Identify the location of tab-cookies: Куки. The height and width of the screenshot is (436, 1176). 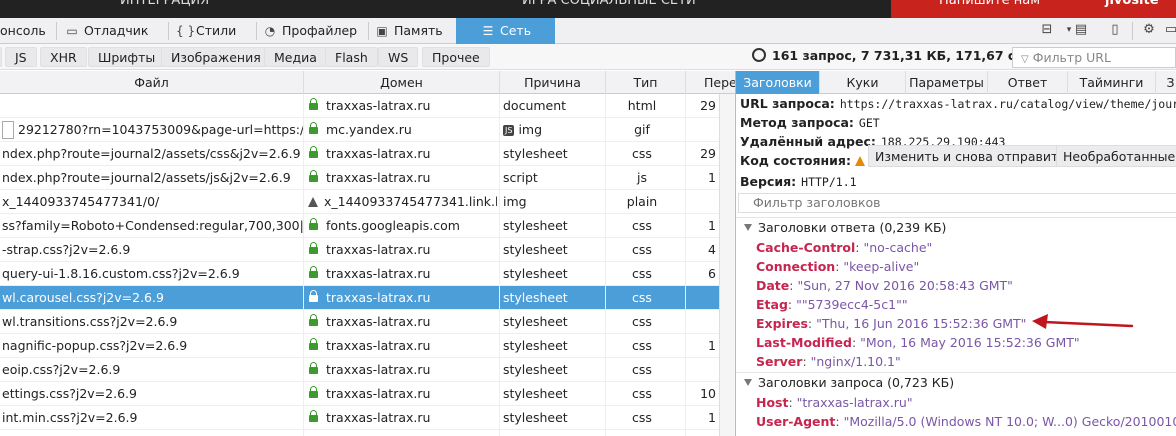
(863, 82).